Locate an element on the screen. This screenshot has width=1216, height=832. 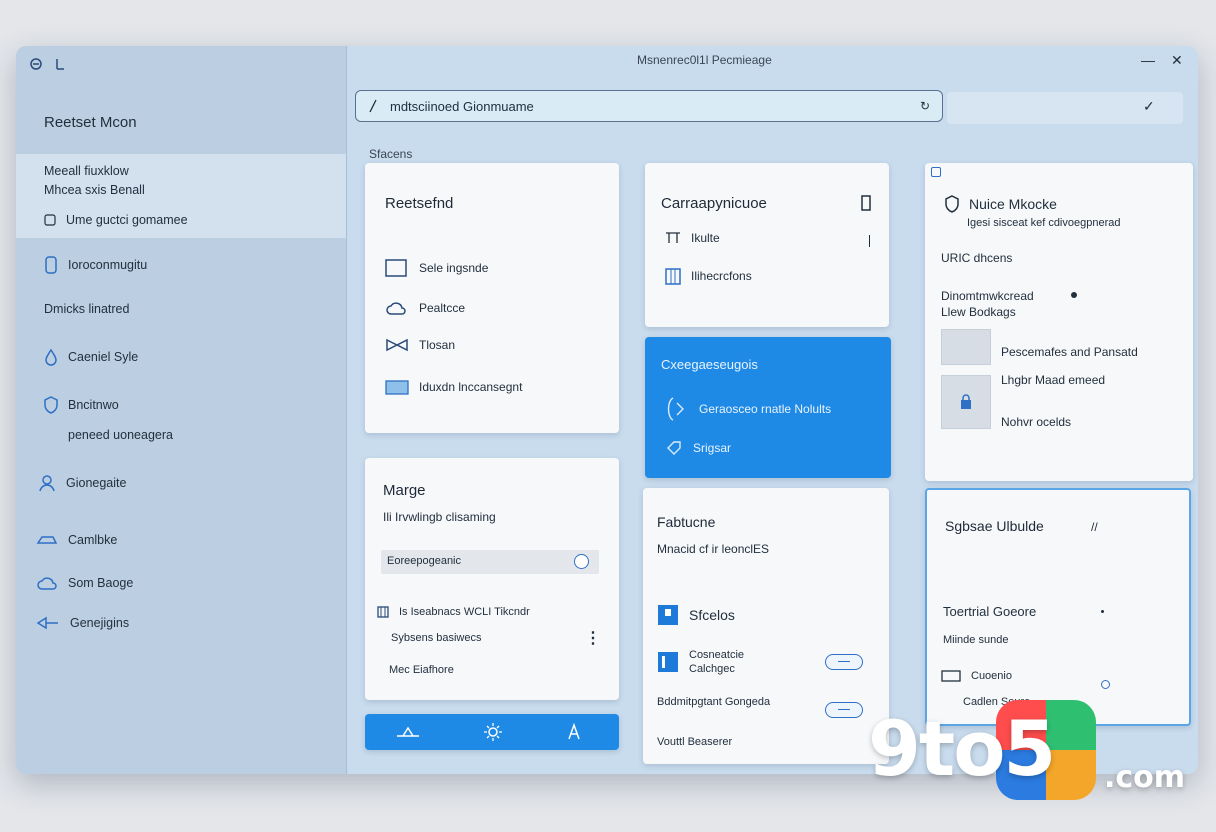
list-item: Geraosceo rnatle Nolults is located at coordinates (747, 409).